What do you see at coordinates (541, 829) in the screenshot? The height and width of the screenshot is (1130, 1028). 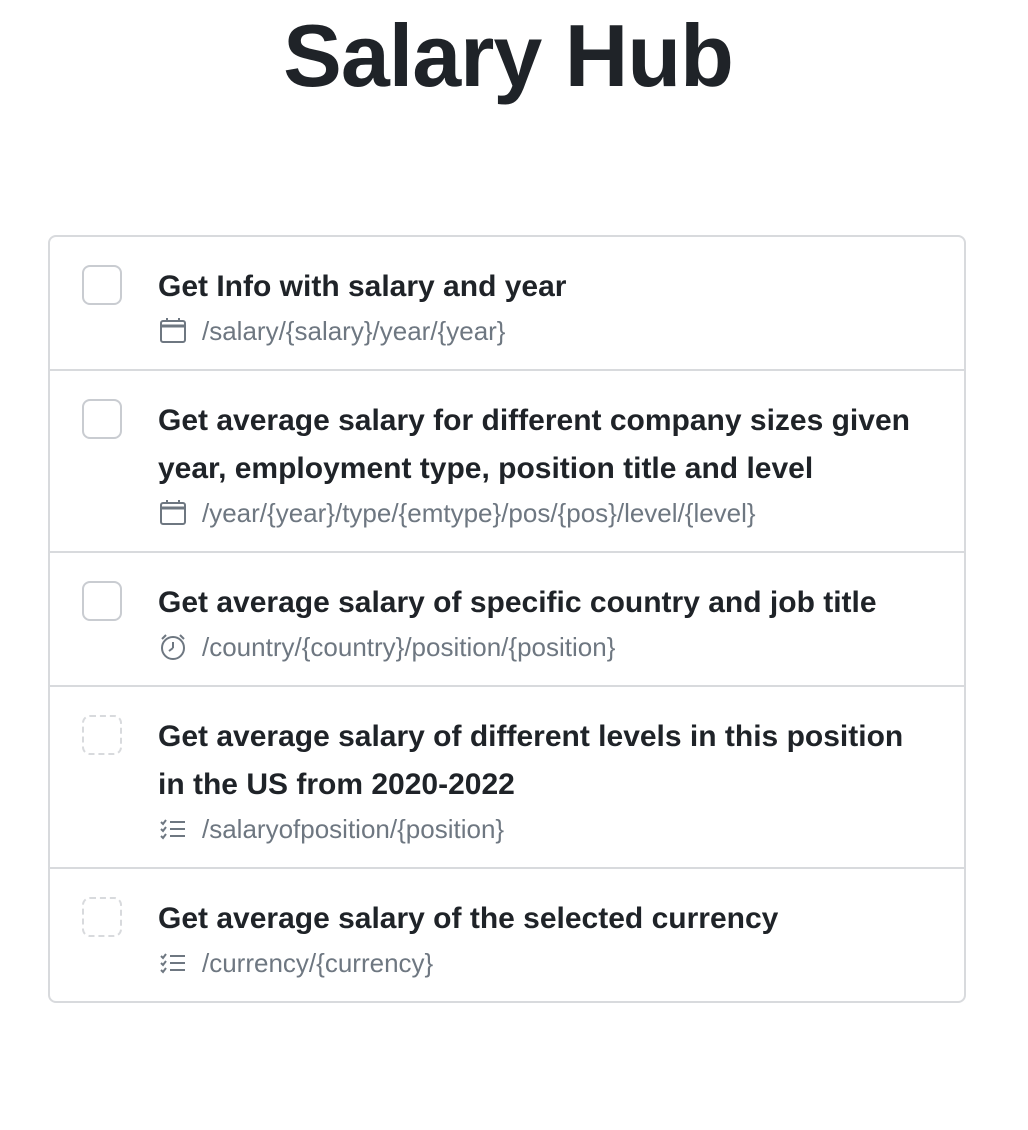 I see `endpoint-meta: /salaryofposition/{position}` at bounding box center [541, 829].